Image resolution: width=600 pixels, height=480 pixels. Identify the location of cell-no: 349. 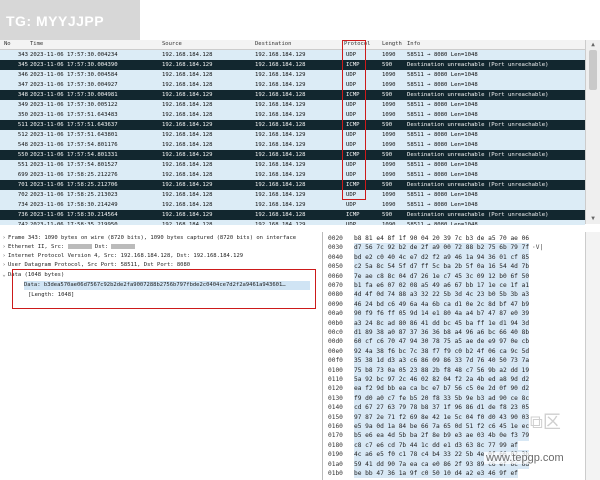
(22, 105).